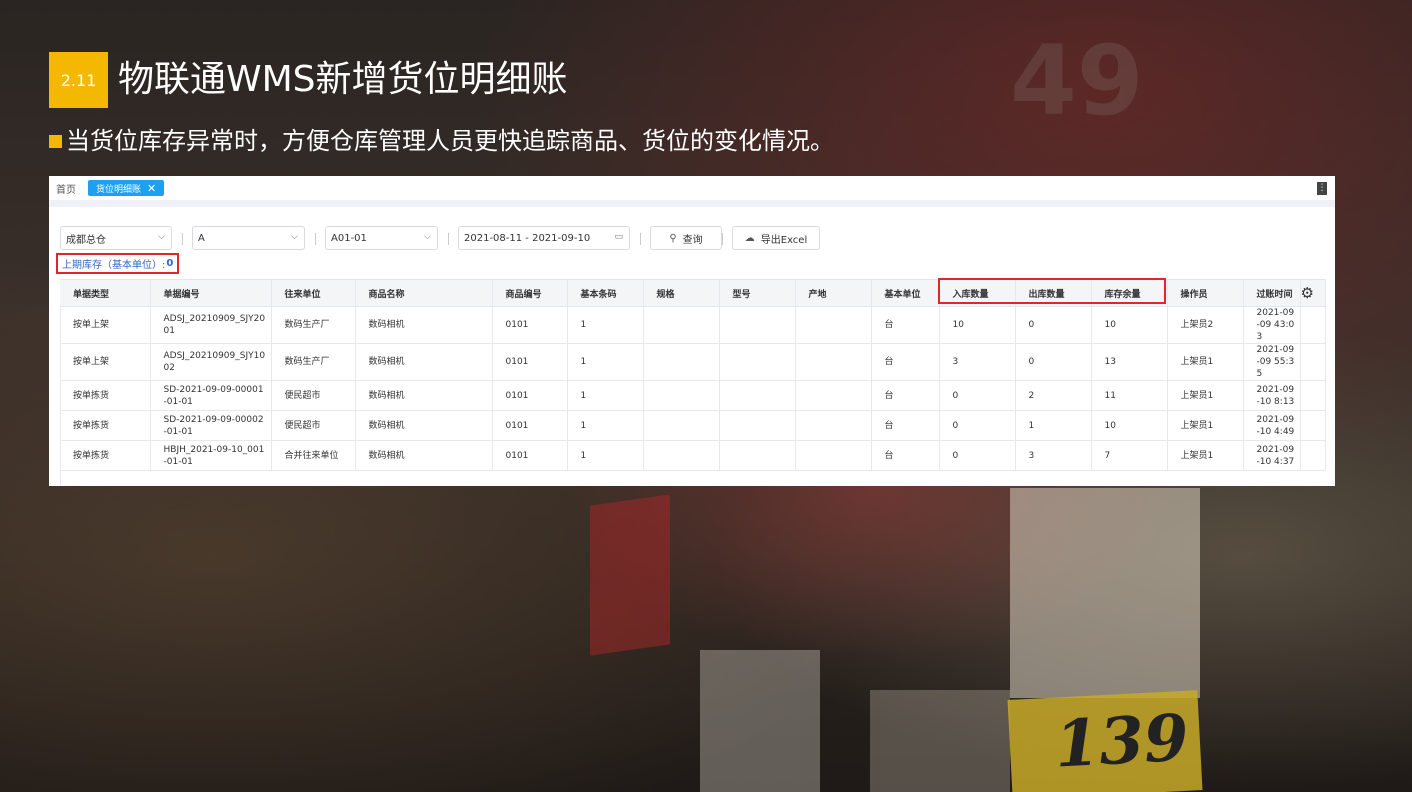  I want to click on export-excel-button: ☁ 导出Excel, so click(776, 238).